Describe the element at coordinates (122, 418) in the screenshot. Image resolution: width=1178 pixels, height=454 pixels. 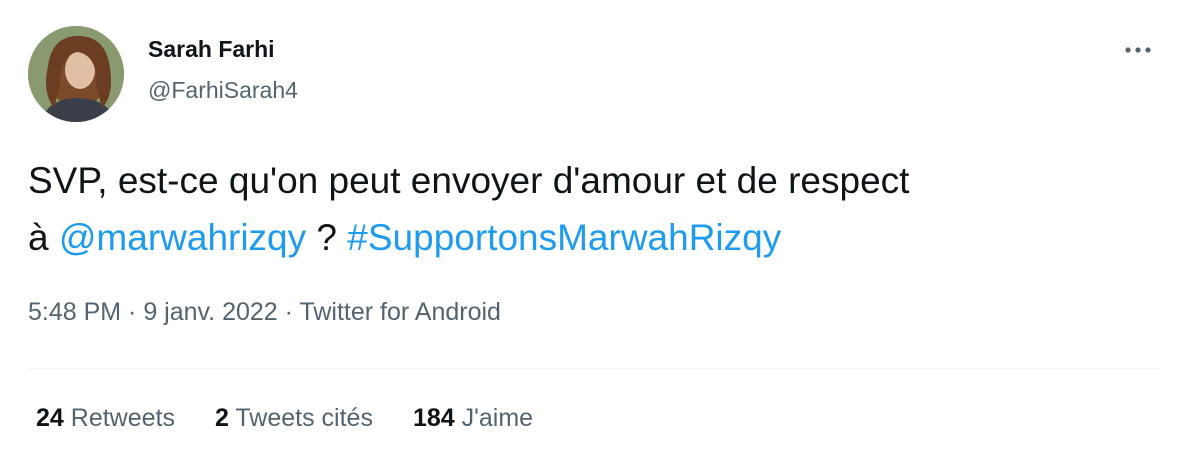
I see `retweets-label: Retweets` at that location.